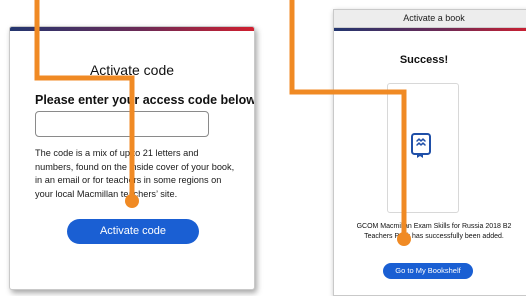 The width and height of the screenshot is (526, 296). Describe the element at coordinates (424, 60) in the screenshot. I see `success-title: Success!` at that location.